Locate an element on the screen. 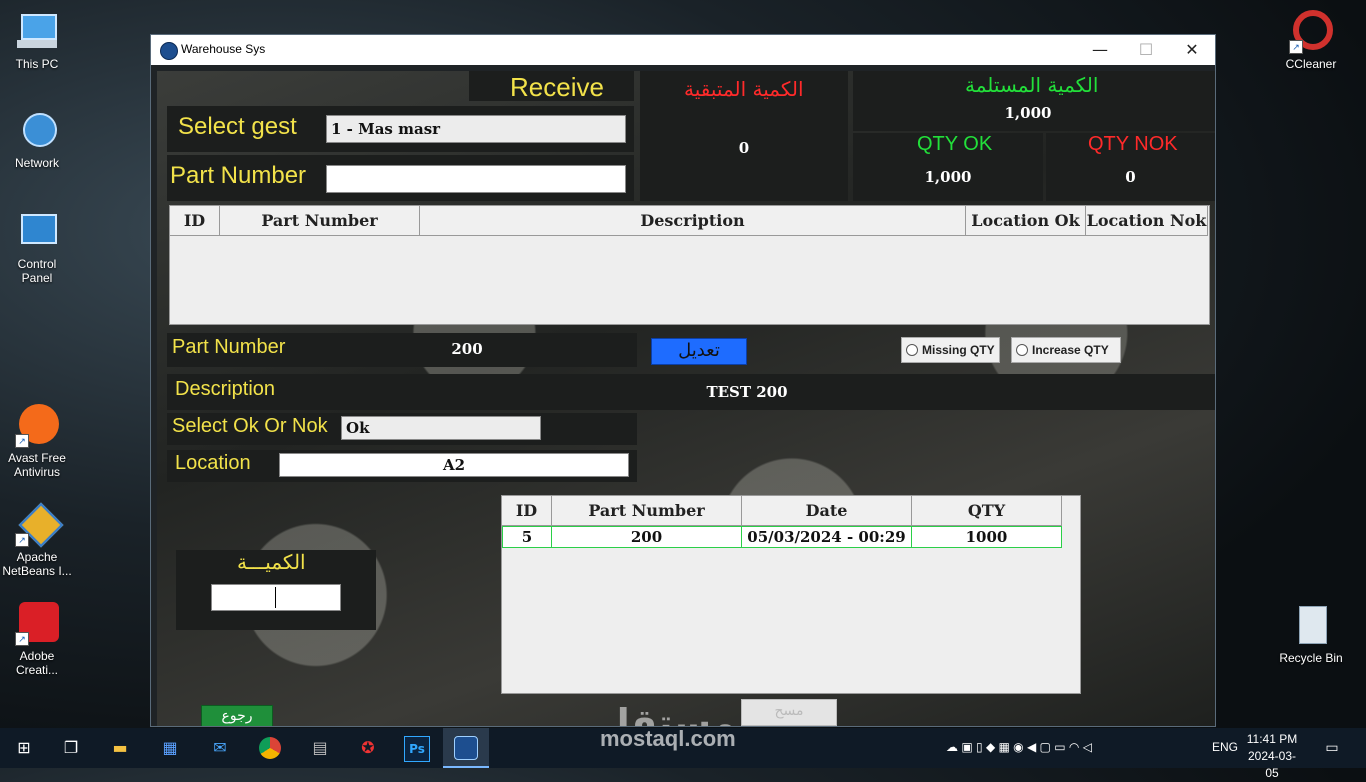  mail-icon: ✉ is located at coordinates (220, 748).